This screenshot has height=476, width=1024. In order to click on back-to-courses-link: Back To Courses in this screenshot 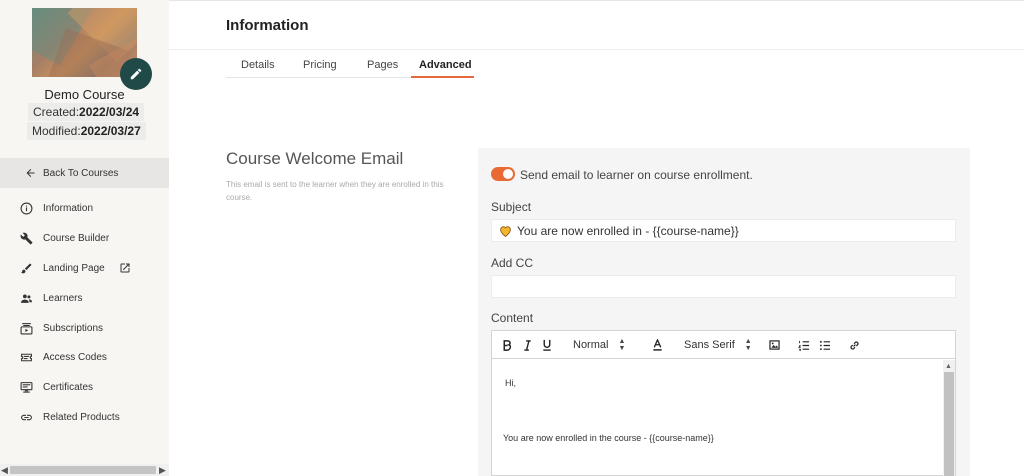, I will do `click(84, 173)`.